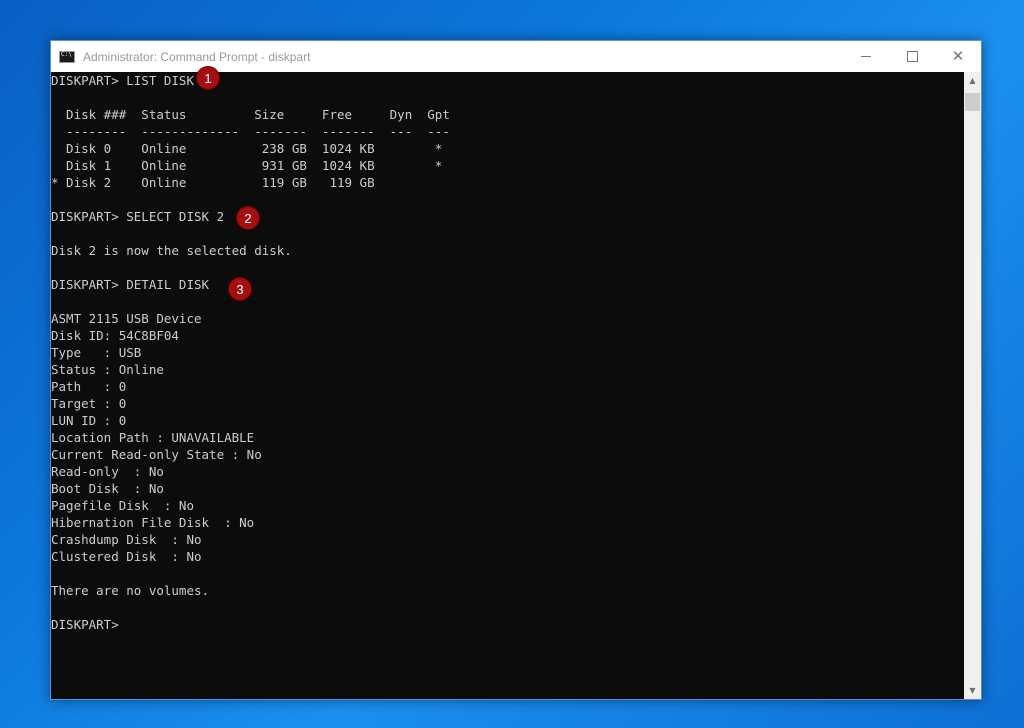  What do you see at coordinates (213, 182) in the screenshot?
I see `console-line: * Disk 2 Online 119 GB 119 GB` at bounding box center [213, 182].